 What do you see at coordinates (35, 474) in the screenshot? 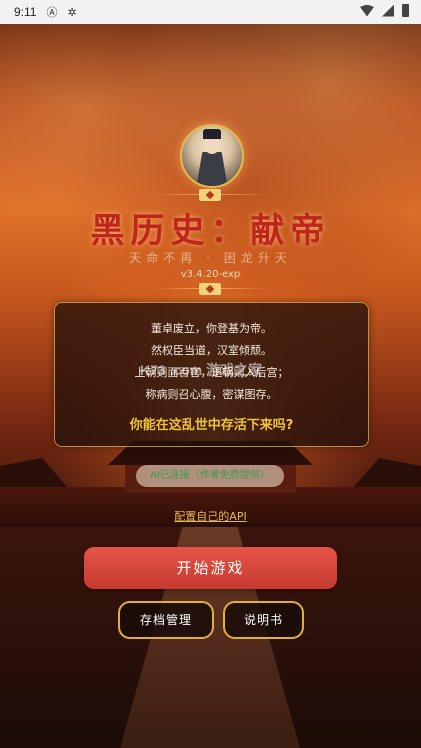
I see `palace-wing-left` at bounding box center [35, 474].